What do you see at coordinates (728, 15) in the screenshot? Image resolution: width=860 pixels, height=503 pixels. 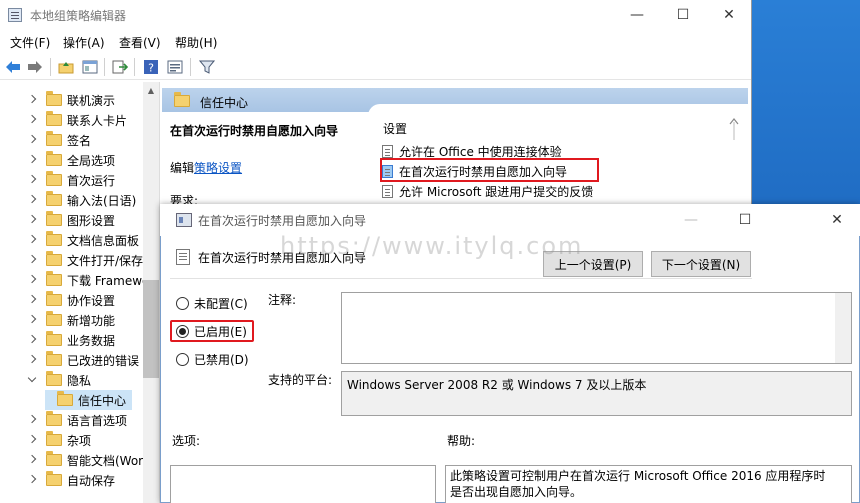 I see `close-button: ✕` at bounding box center [728, 15].